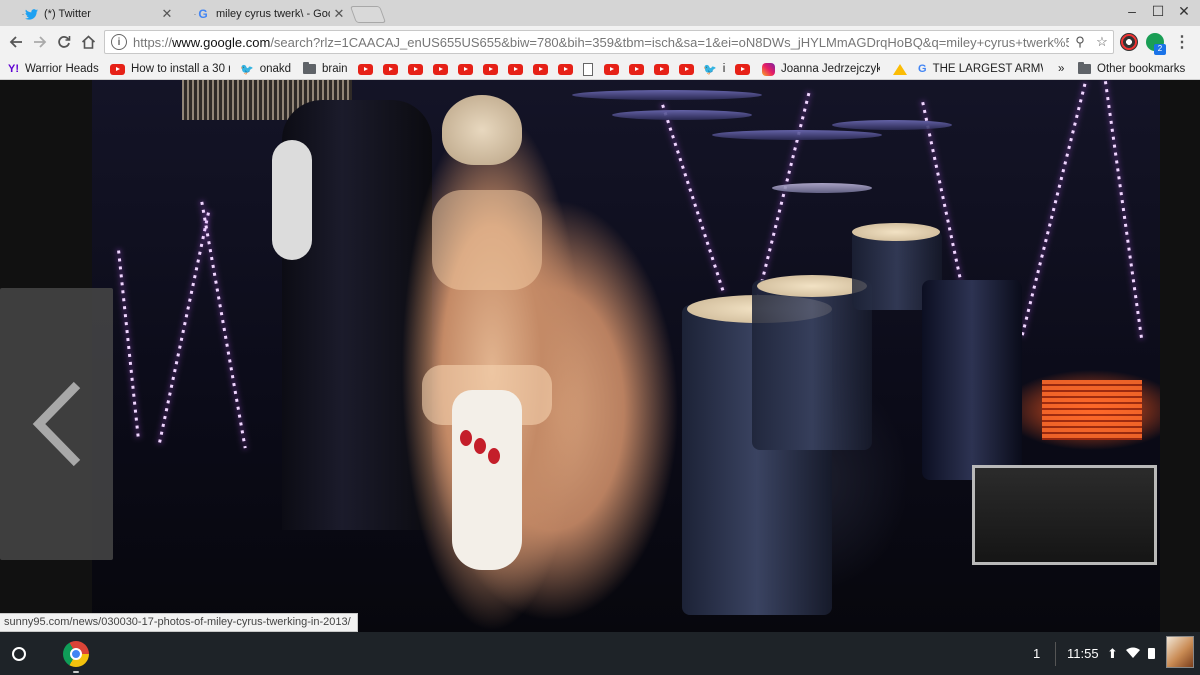 The image size is (1200, 675). What do you see at coordinates (16, 42) in the screenshot?
I see `back-button` at bounding box center [16, 42].